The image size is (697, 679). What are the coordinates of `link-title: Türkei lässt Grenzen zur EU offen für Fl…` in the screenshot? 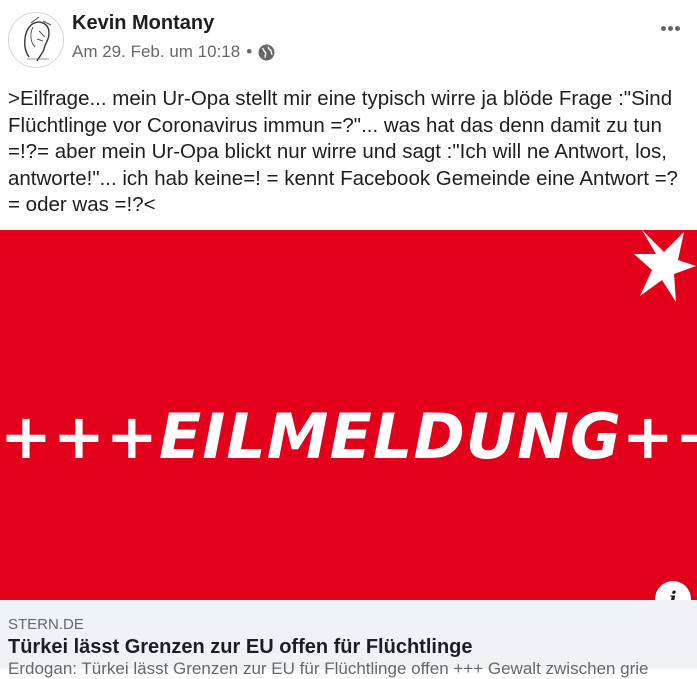 It's located at (240, 647).